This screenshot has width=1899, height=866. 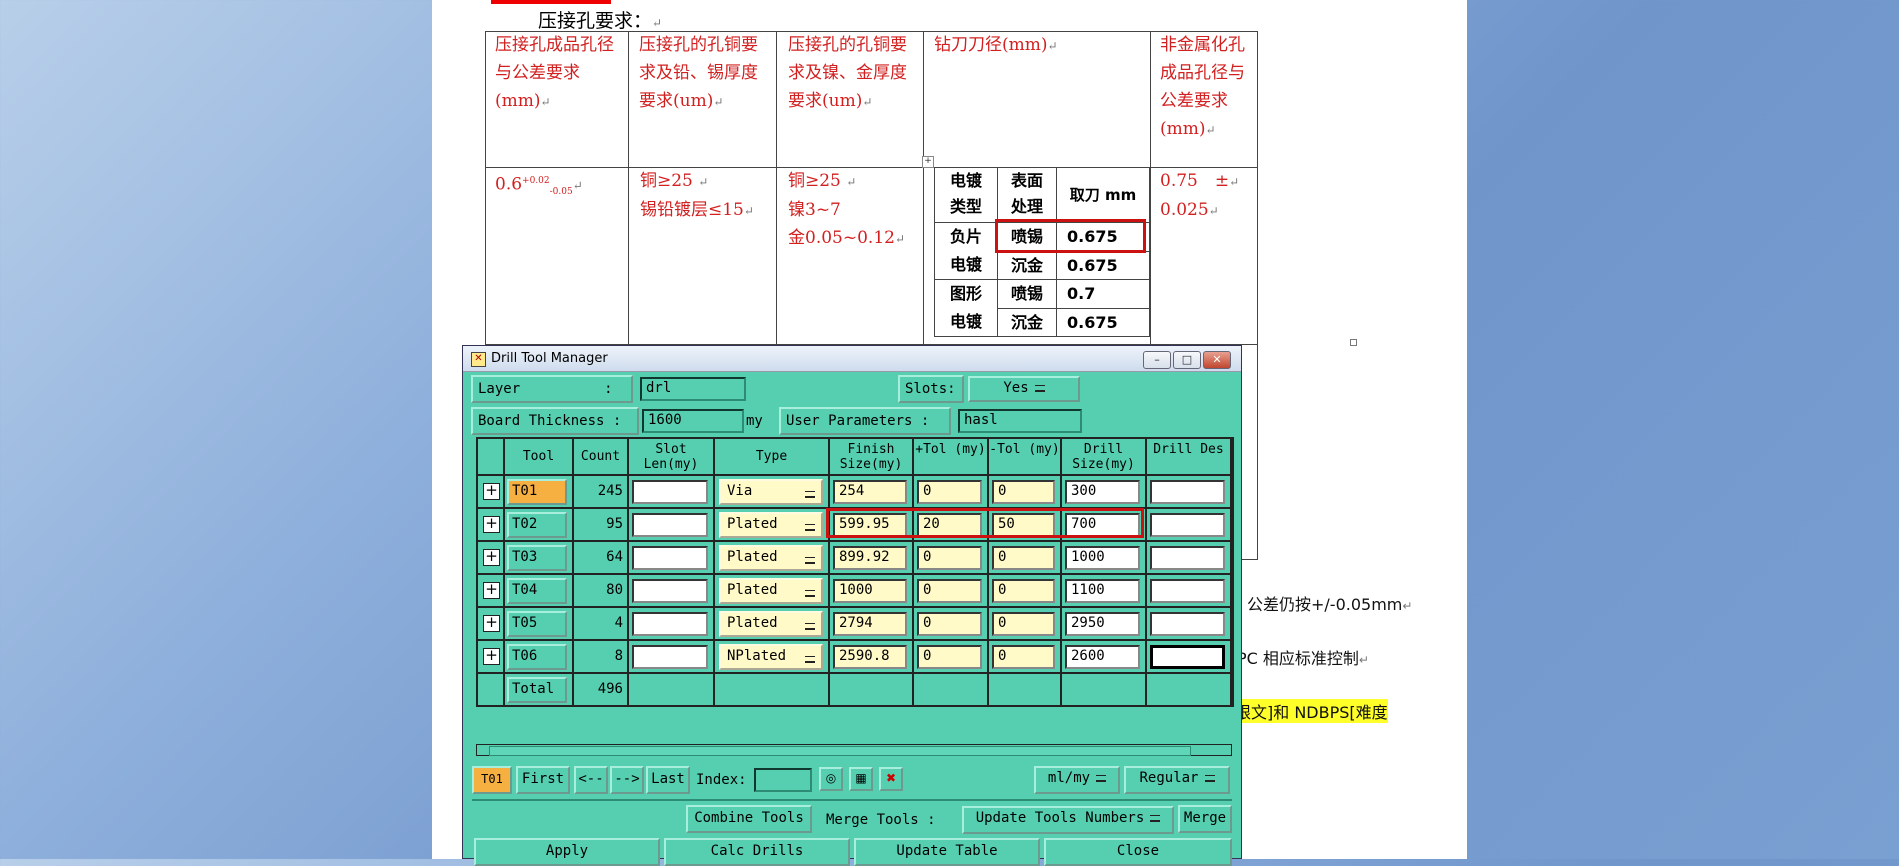 I want to click on drill-size-input: 1100, so click(x=1102, y=591).